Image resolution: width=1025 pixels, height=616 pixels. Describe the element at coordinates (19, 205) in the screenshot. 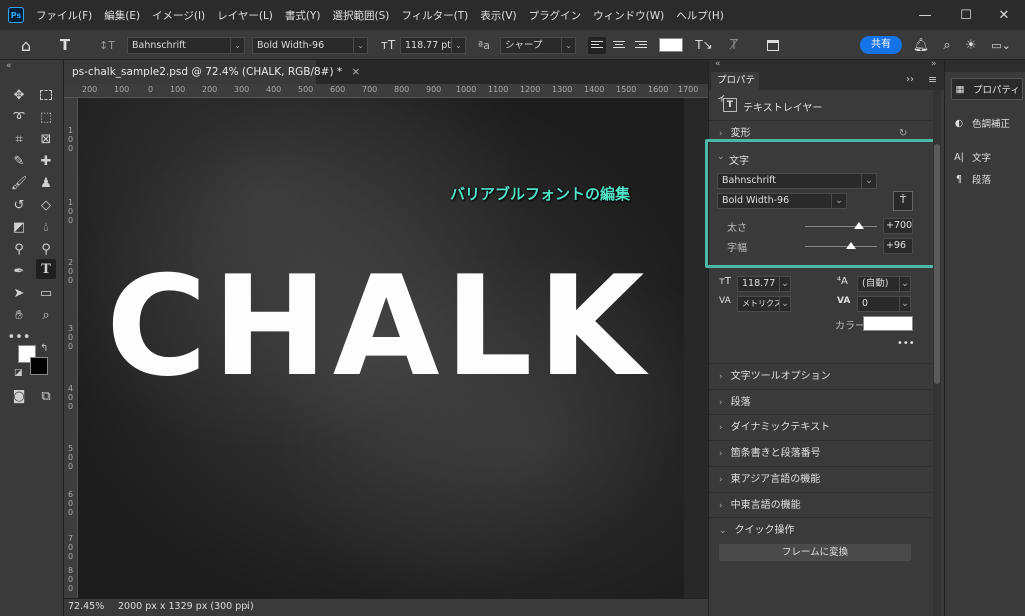

I see `history-brush-tool-icon: ↺` at that location.